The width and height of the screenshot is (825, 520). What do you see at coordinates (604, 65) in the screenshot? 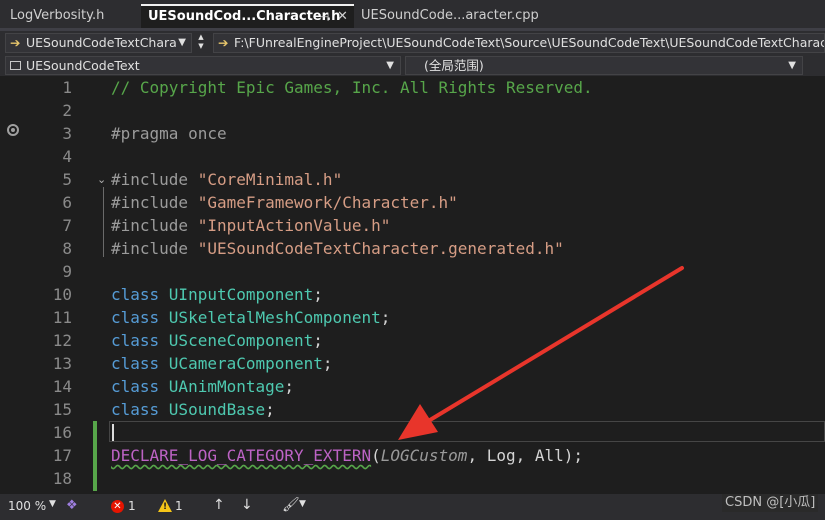
I see `scope-dropdown: (全局范围) ▼` at bounding box center [604, 65].